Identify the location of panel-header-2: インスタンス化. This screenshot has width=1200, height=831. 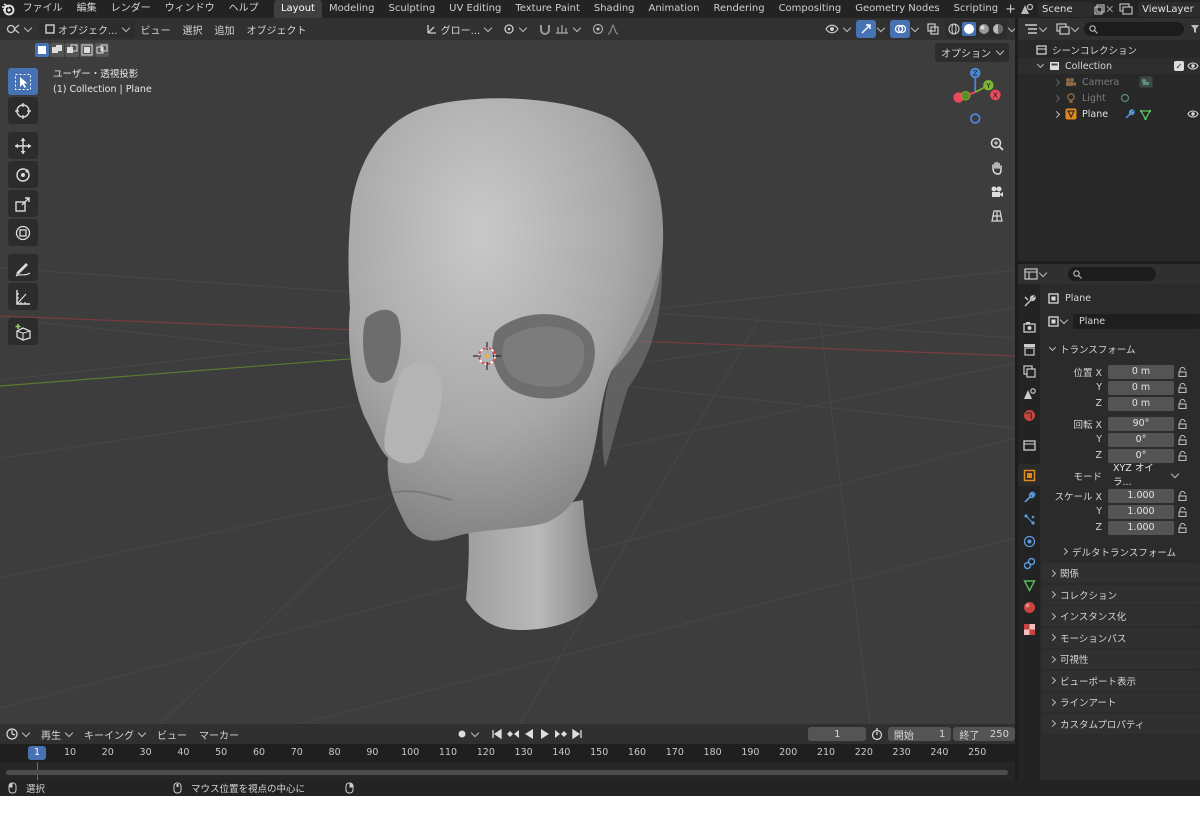
(1121, 616).